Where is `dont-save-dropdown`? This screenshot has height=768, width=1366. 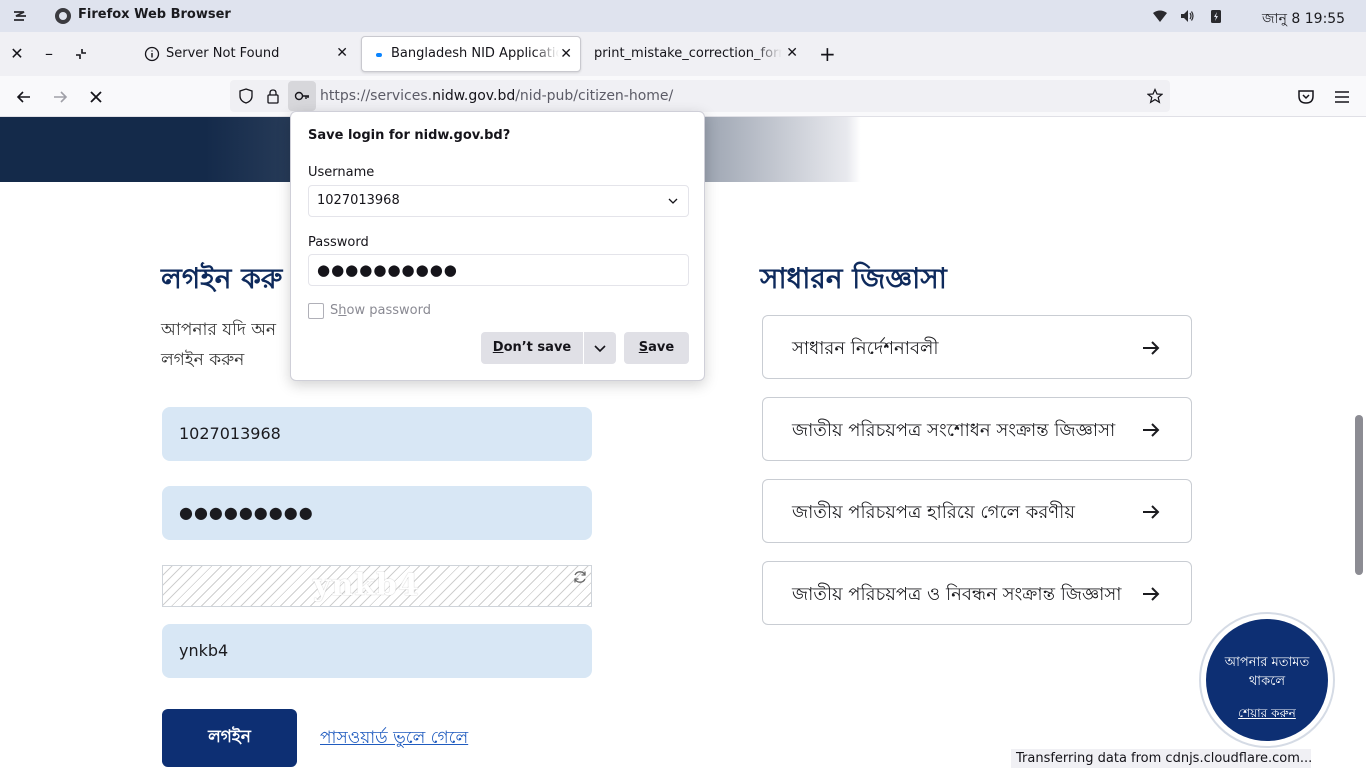 dont-save-dropdown is located at coordinates (600, 348).